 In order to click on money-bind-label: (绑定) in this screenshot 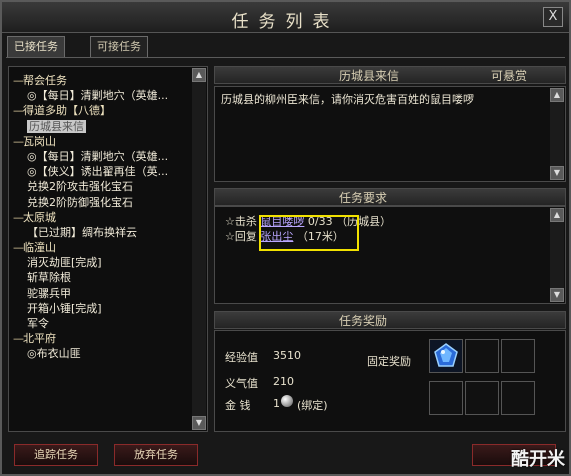, I will do `click(312, 405)`.